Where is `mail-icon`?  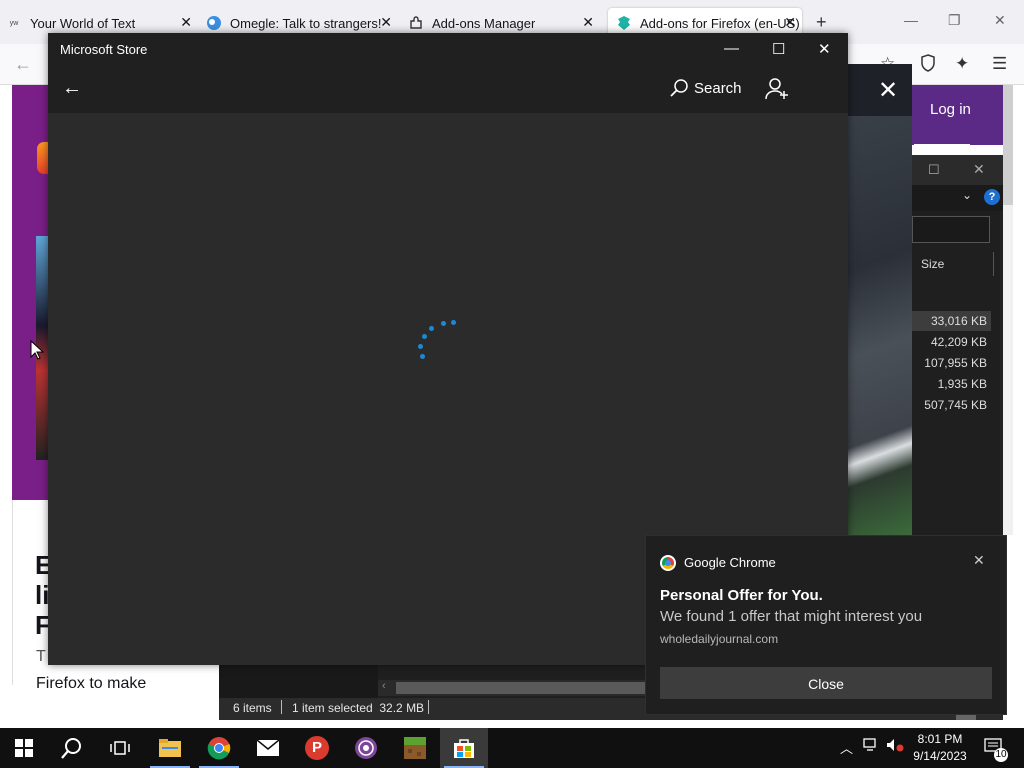 mail-icon is located at coordinates (268, 748).